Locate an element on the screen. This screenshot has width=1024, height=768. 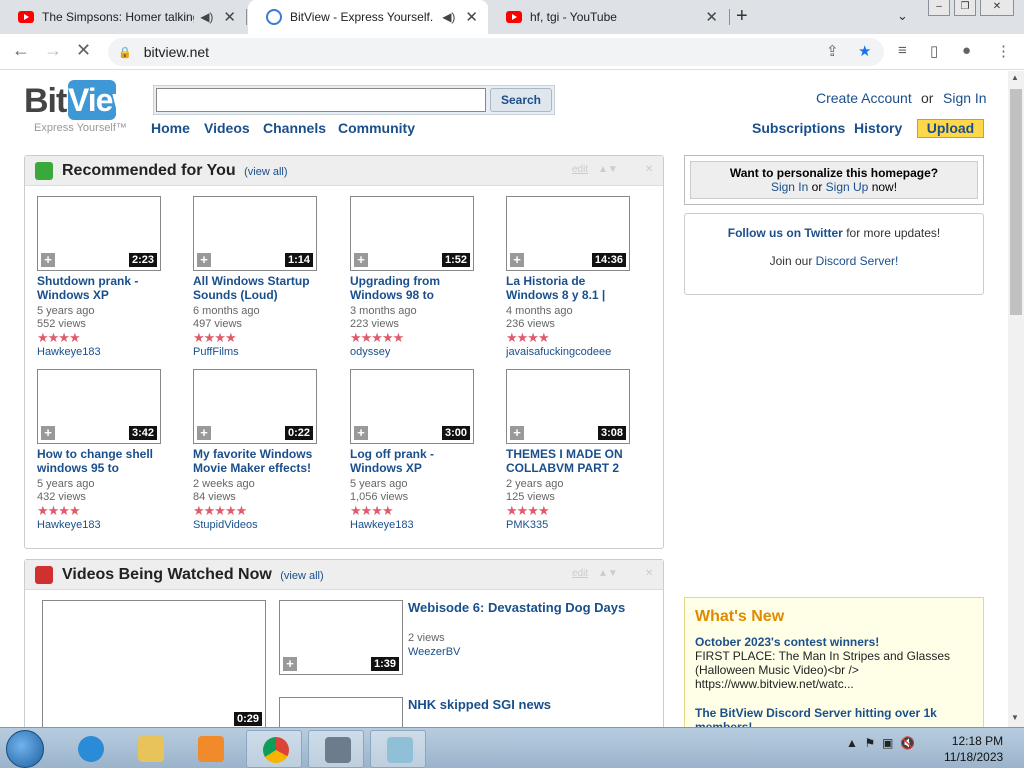
video-thumbnail: +1:52 is located at coordinates (412, 233).